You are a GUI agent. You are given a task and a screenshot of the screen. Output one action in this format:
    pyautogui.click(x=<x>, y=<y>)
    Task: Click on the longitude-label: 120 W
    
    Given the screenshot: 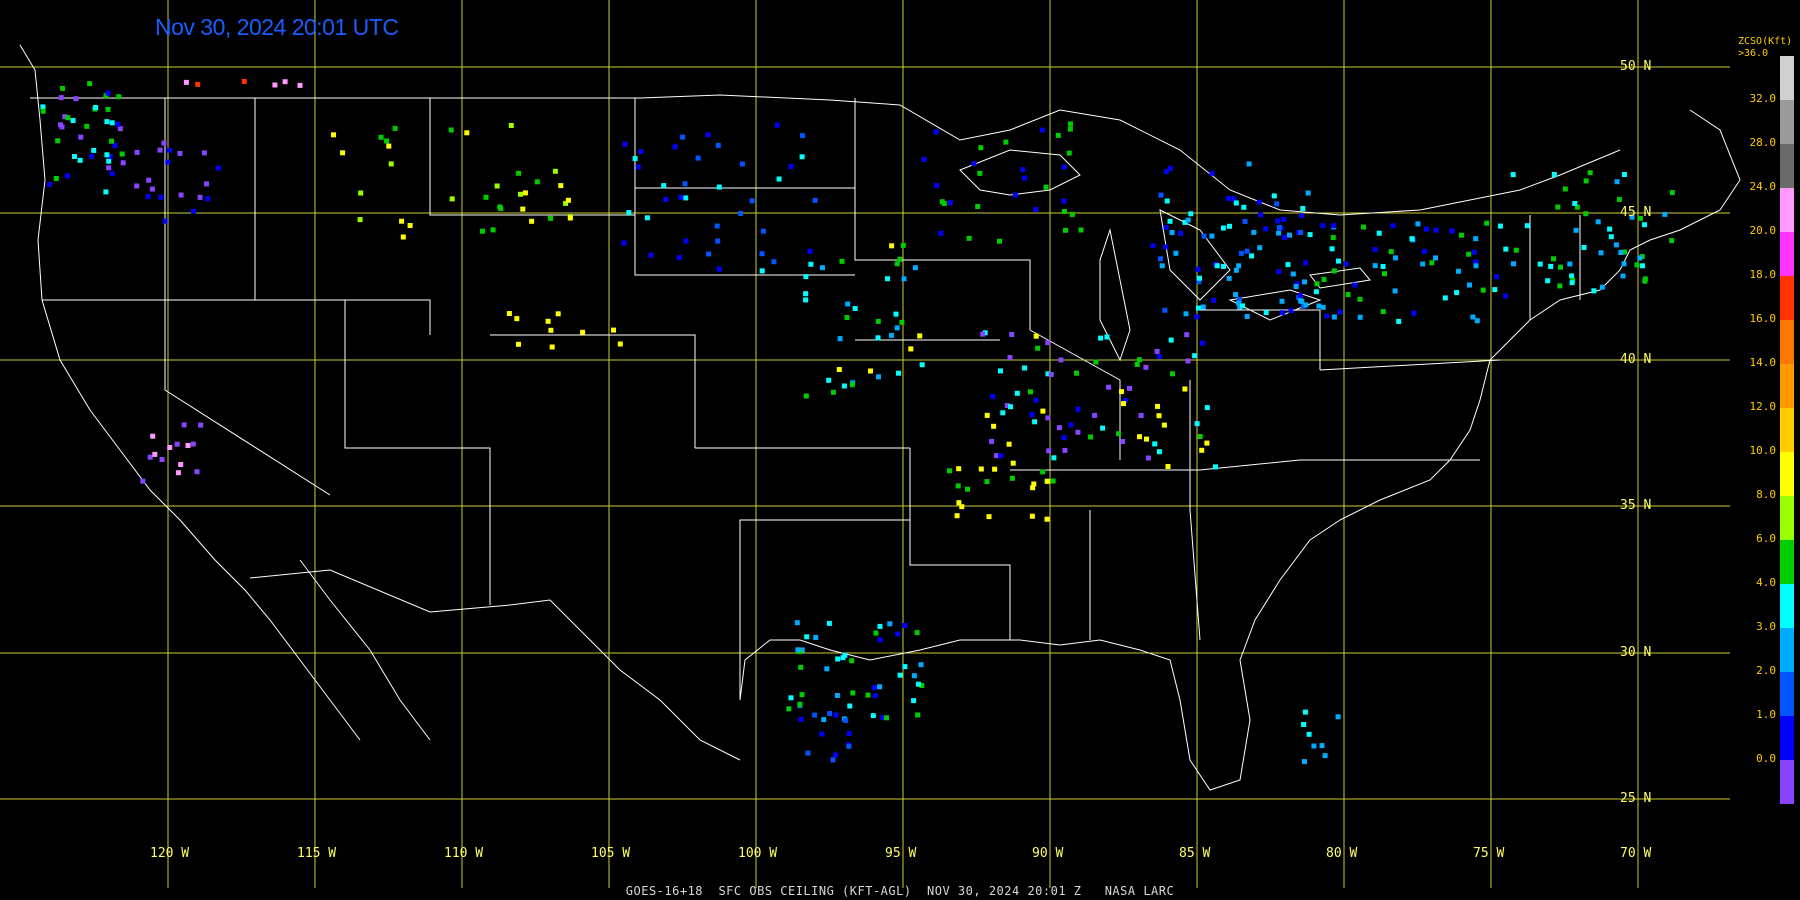 What is the action you would take?
    pyautogui.click(x=170, y=853)
    